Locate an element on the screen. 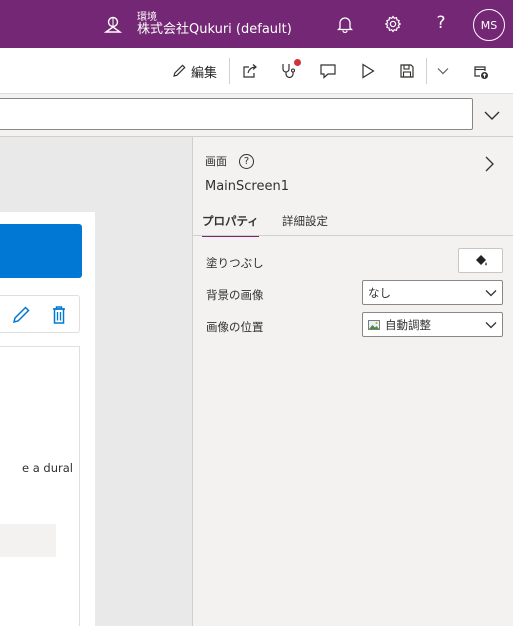 Image resolution: width=513 pixels, height=626 pixels. formula-input is located at coordinates (236, 114).